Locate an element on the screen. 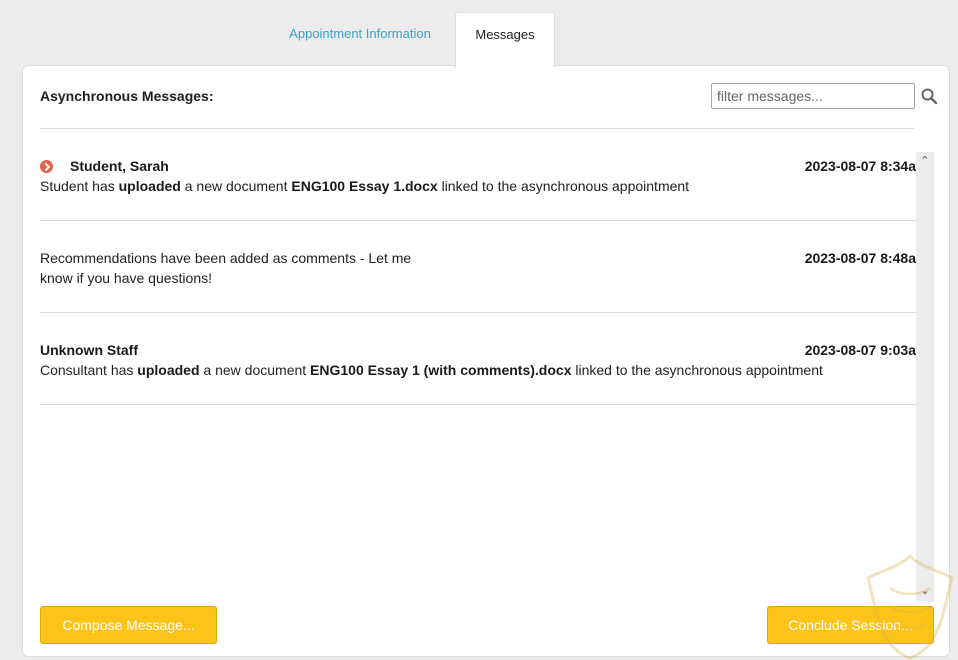 This screenshot has width=958, height=660. chevron-up-icon: ⌃ is located at coordinates (925, 161).